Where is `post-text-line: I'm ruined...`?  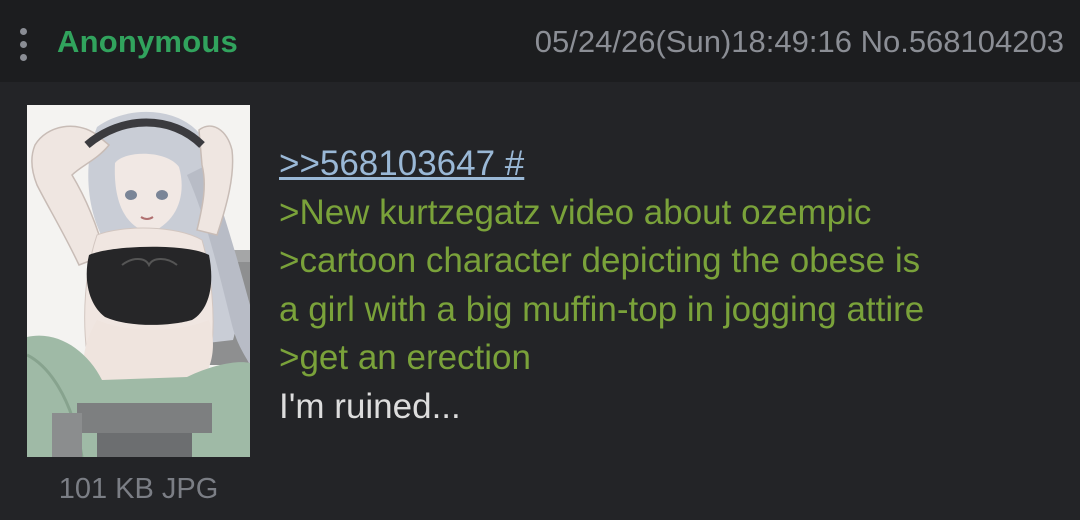
post-text-line: I'm ruined... is located at coordinates (370, 406).